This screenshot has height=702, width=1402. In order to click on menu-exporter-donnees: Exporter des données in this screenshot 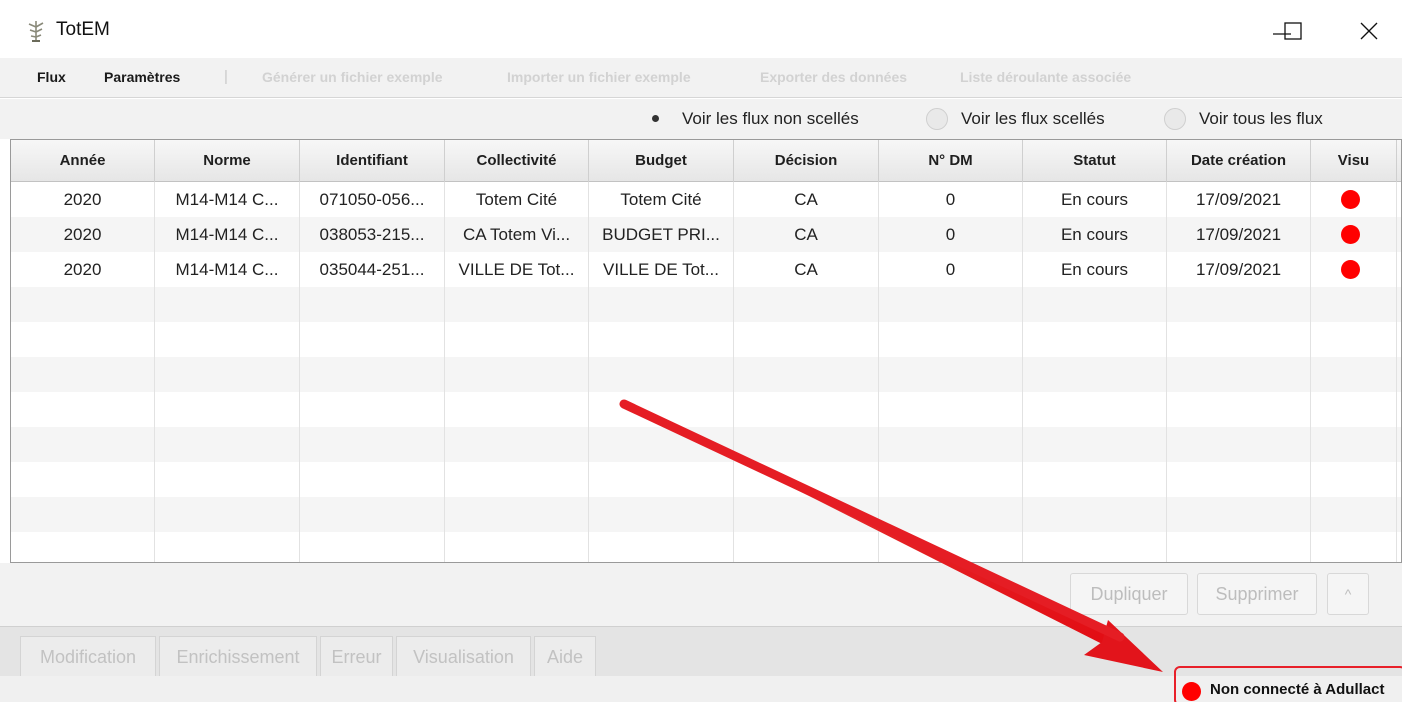, I will do `click(833, 77)`.